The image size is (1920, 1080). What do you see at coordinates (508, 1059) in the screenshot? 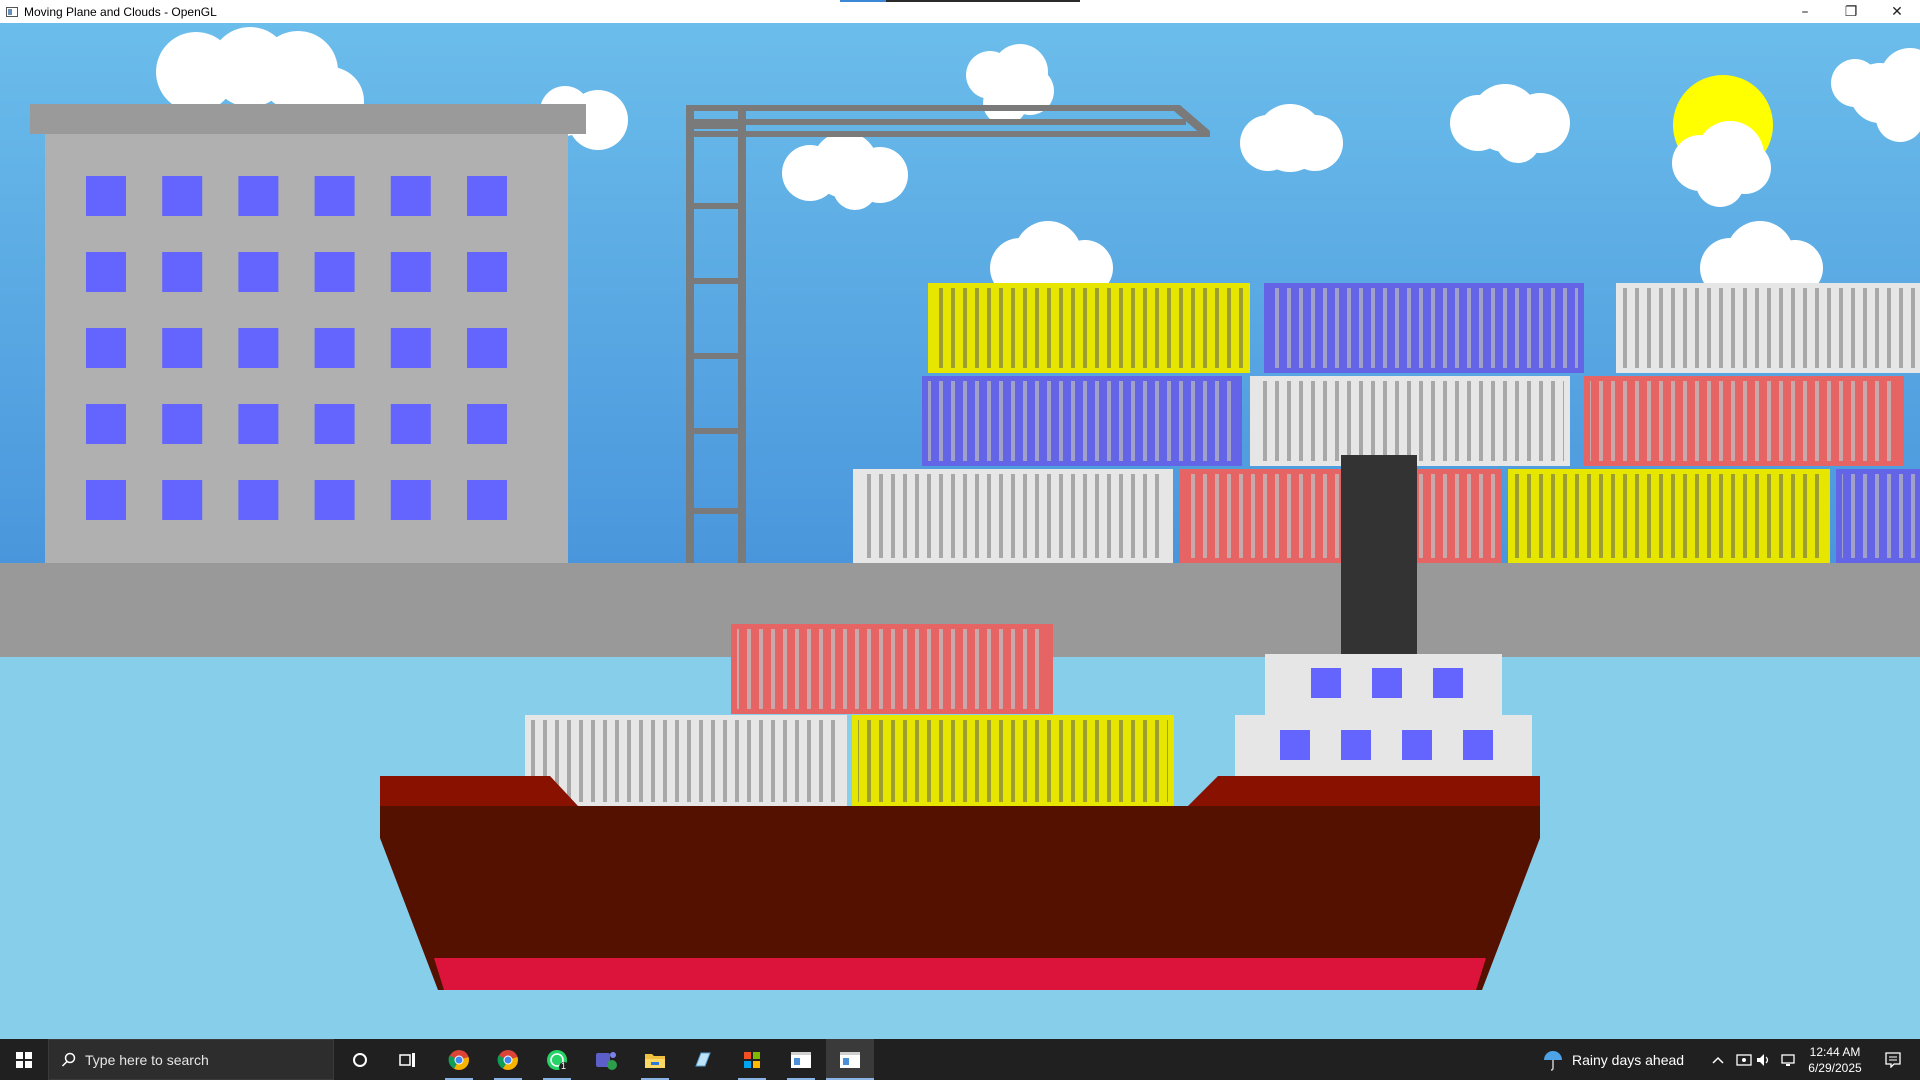
I see `chrome-profile-icon` at bounding box center [508, 1059].